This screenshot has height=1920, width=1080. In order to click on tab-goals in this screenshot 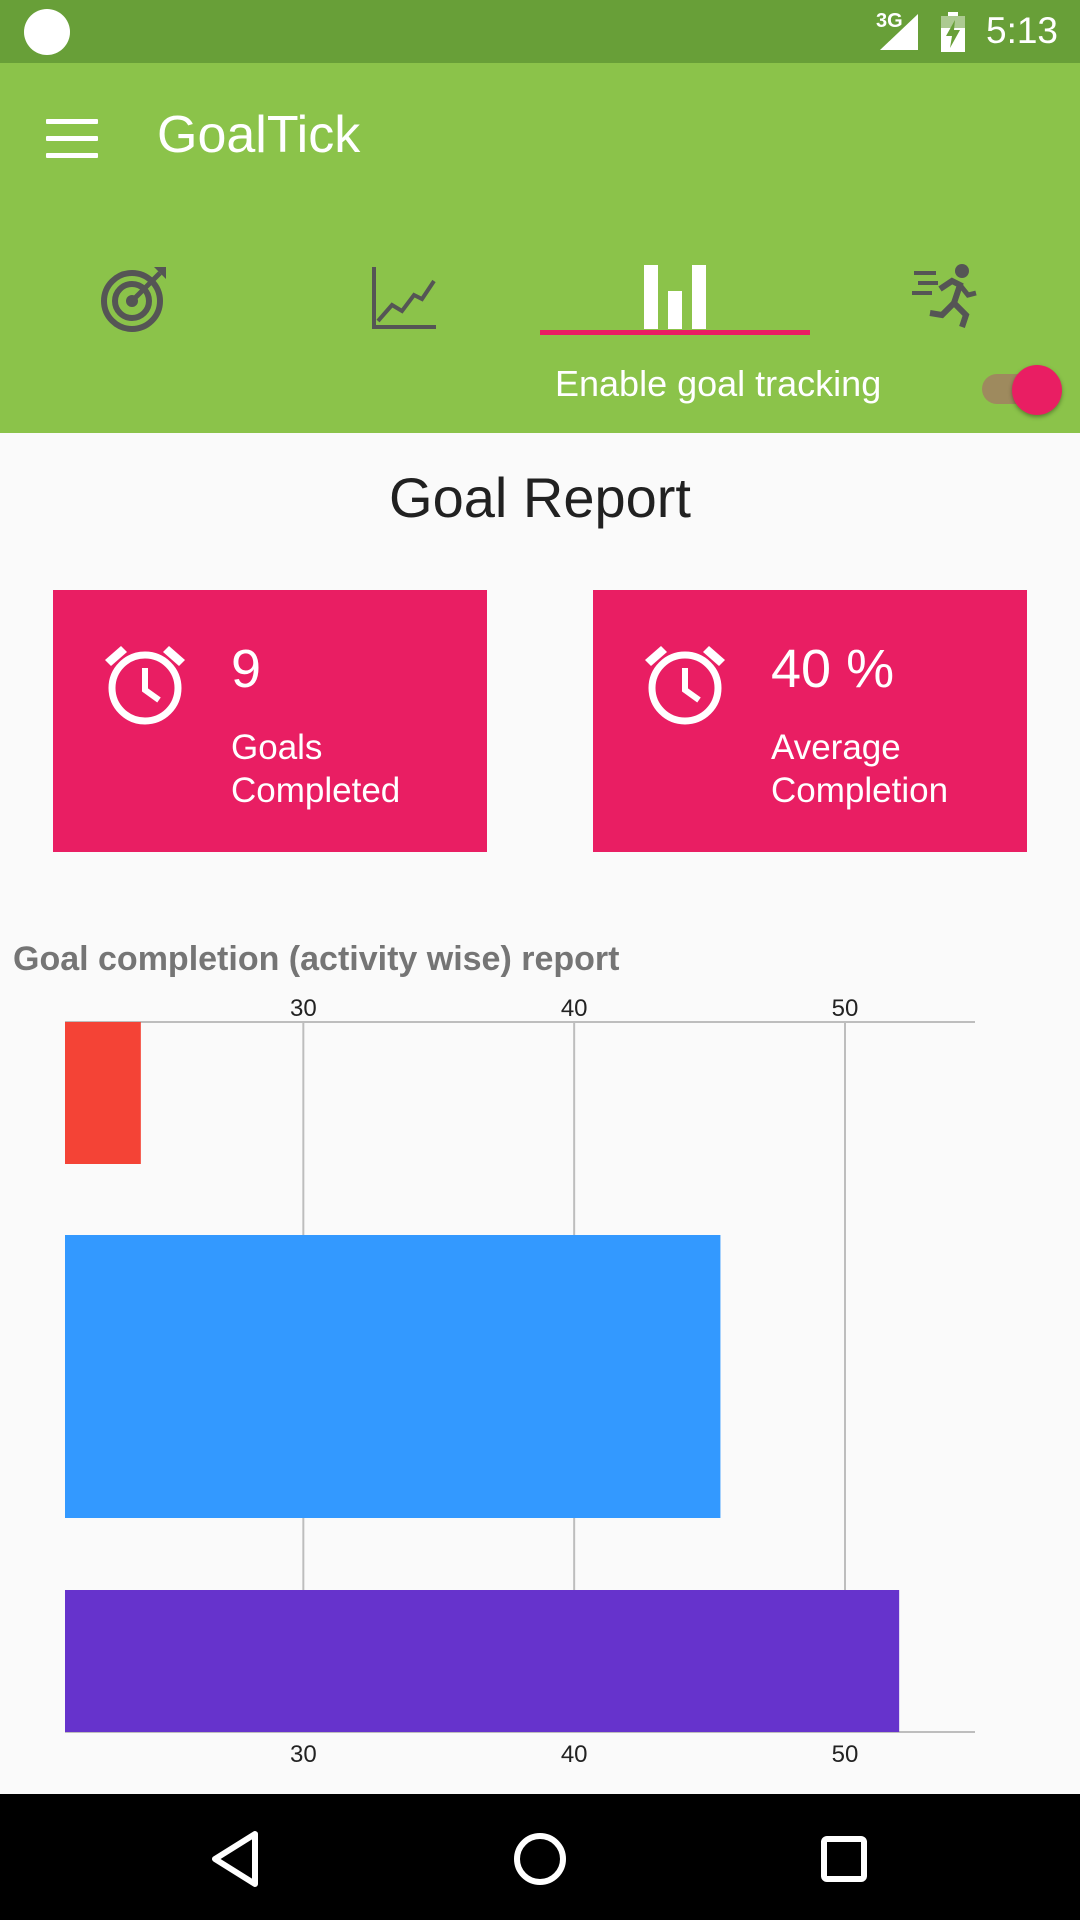, I will do `click(135, 313)`.